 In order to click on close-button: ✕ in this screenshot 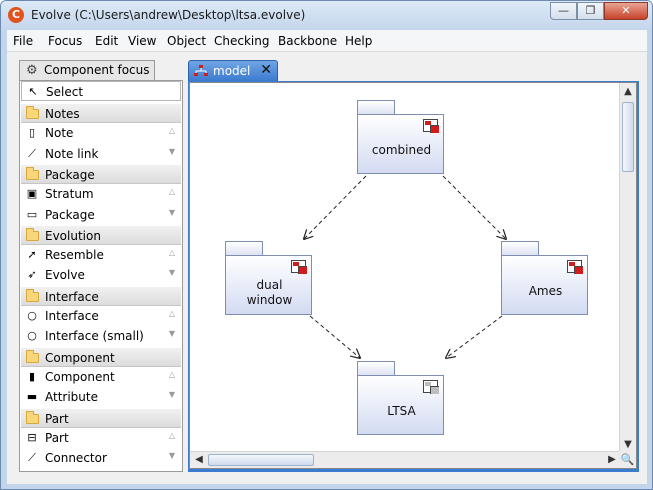, I will do `click(626, 11)`.